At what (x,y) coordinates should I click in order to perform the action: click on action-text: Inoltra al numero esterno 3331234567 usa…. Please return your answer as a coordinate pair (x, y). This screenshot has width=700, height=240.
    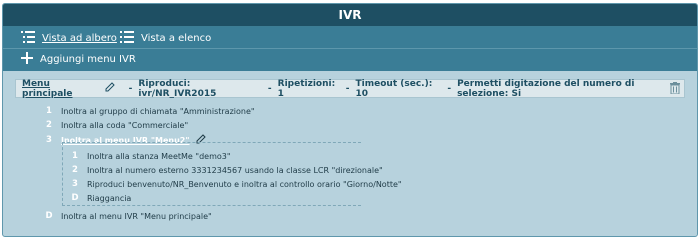
    Looking at the image, I should click on (235, 170).